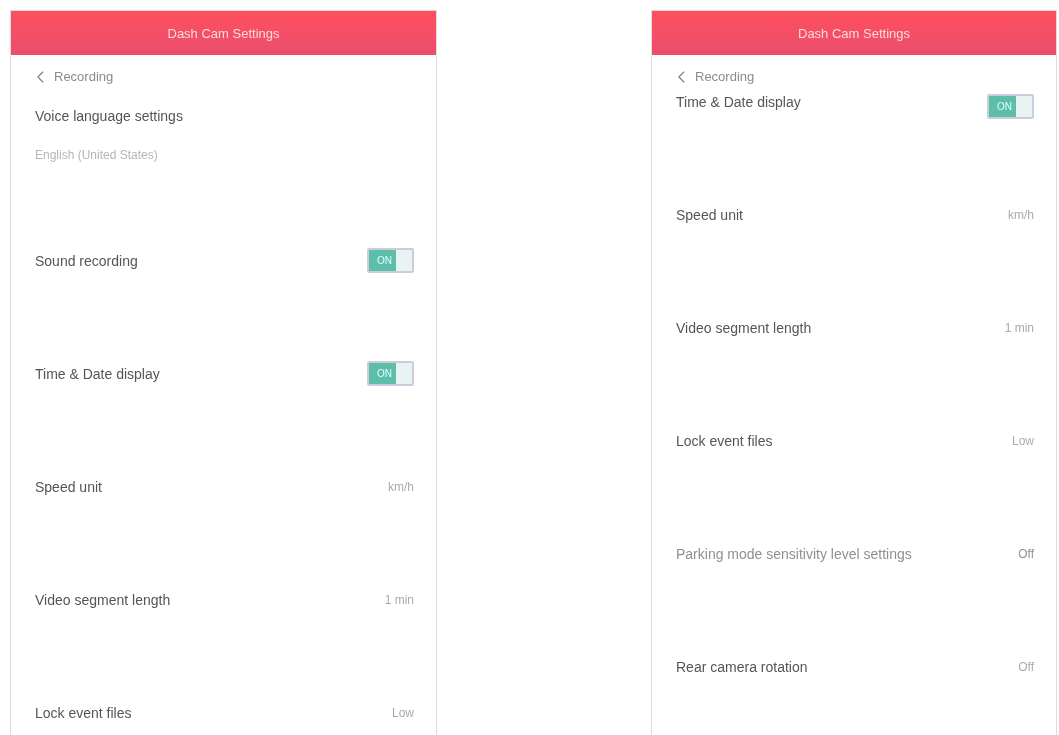 This screenshot has width=1059, height=735. I want to click on setting-sublabel: English (United States), so click(97, 155).